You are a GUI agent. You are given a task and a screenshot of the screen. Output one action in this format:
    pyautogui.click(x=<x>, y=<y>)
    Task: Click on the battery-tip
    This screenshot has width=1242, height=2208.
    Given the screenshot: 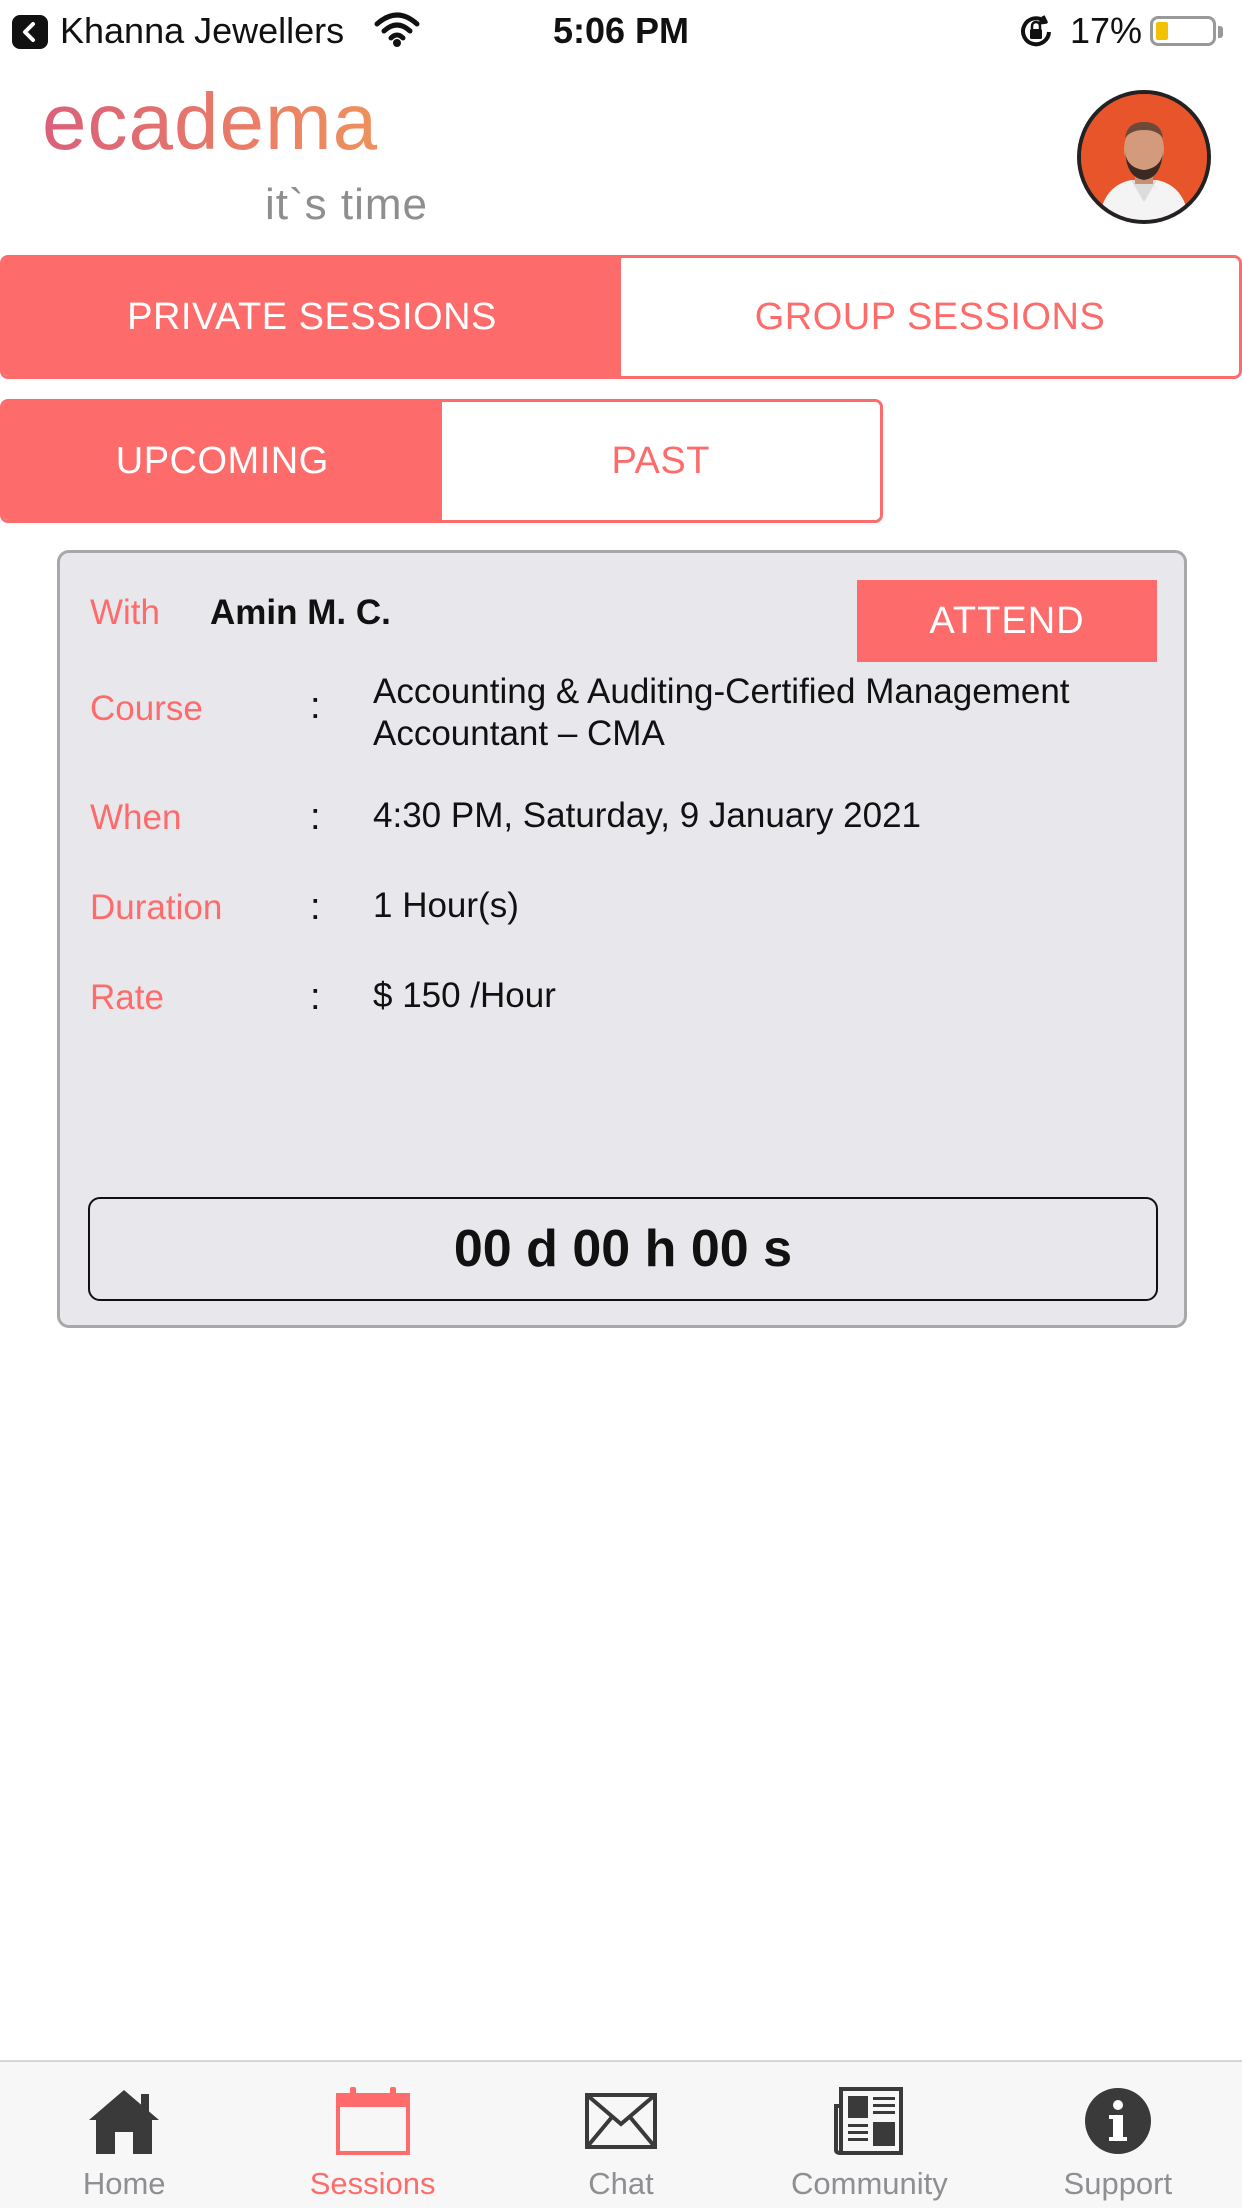 What is the action you would take?
    pyautogui.click(x=1220, y=32)
    